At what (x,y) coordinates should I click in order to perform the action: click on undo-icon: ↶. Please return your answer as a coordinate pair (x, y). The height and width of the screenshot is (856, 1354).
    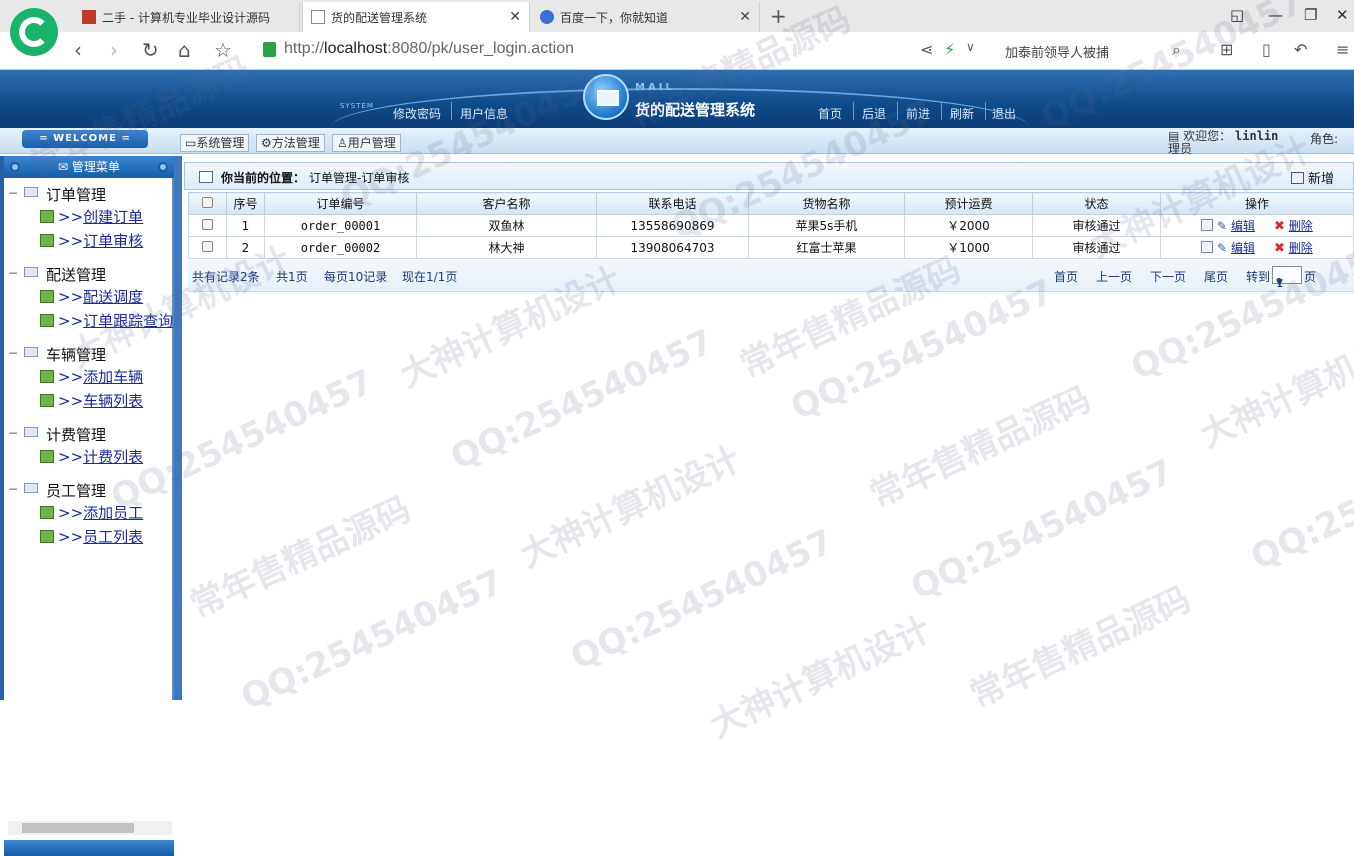
    Looking at the image, I should click on (1300, 49).